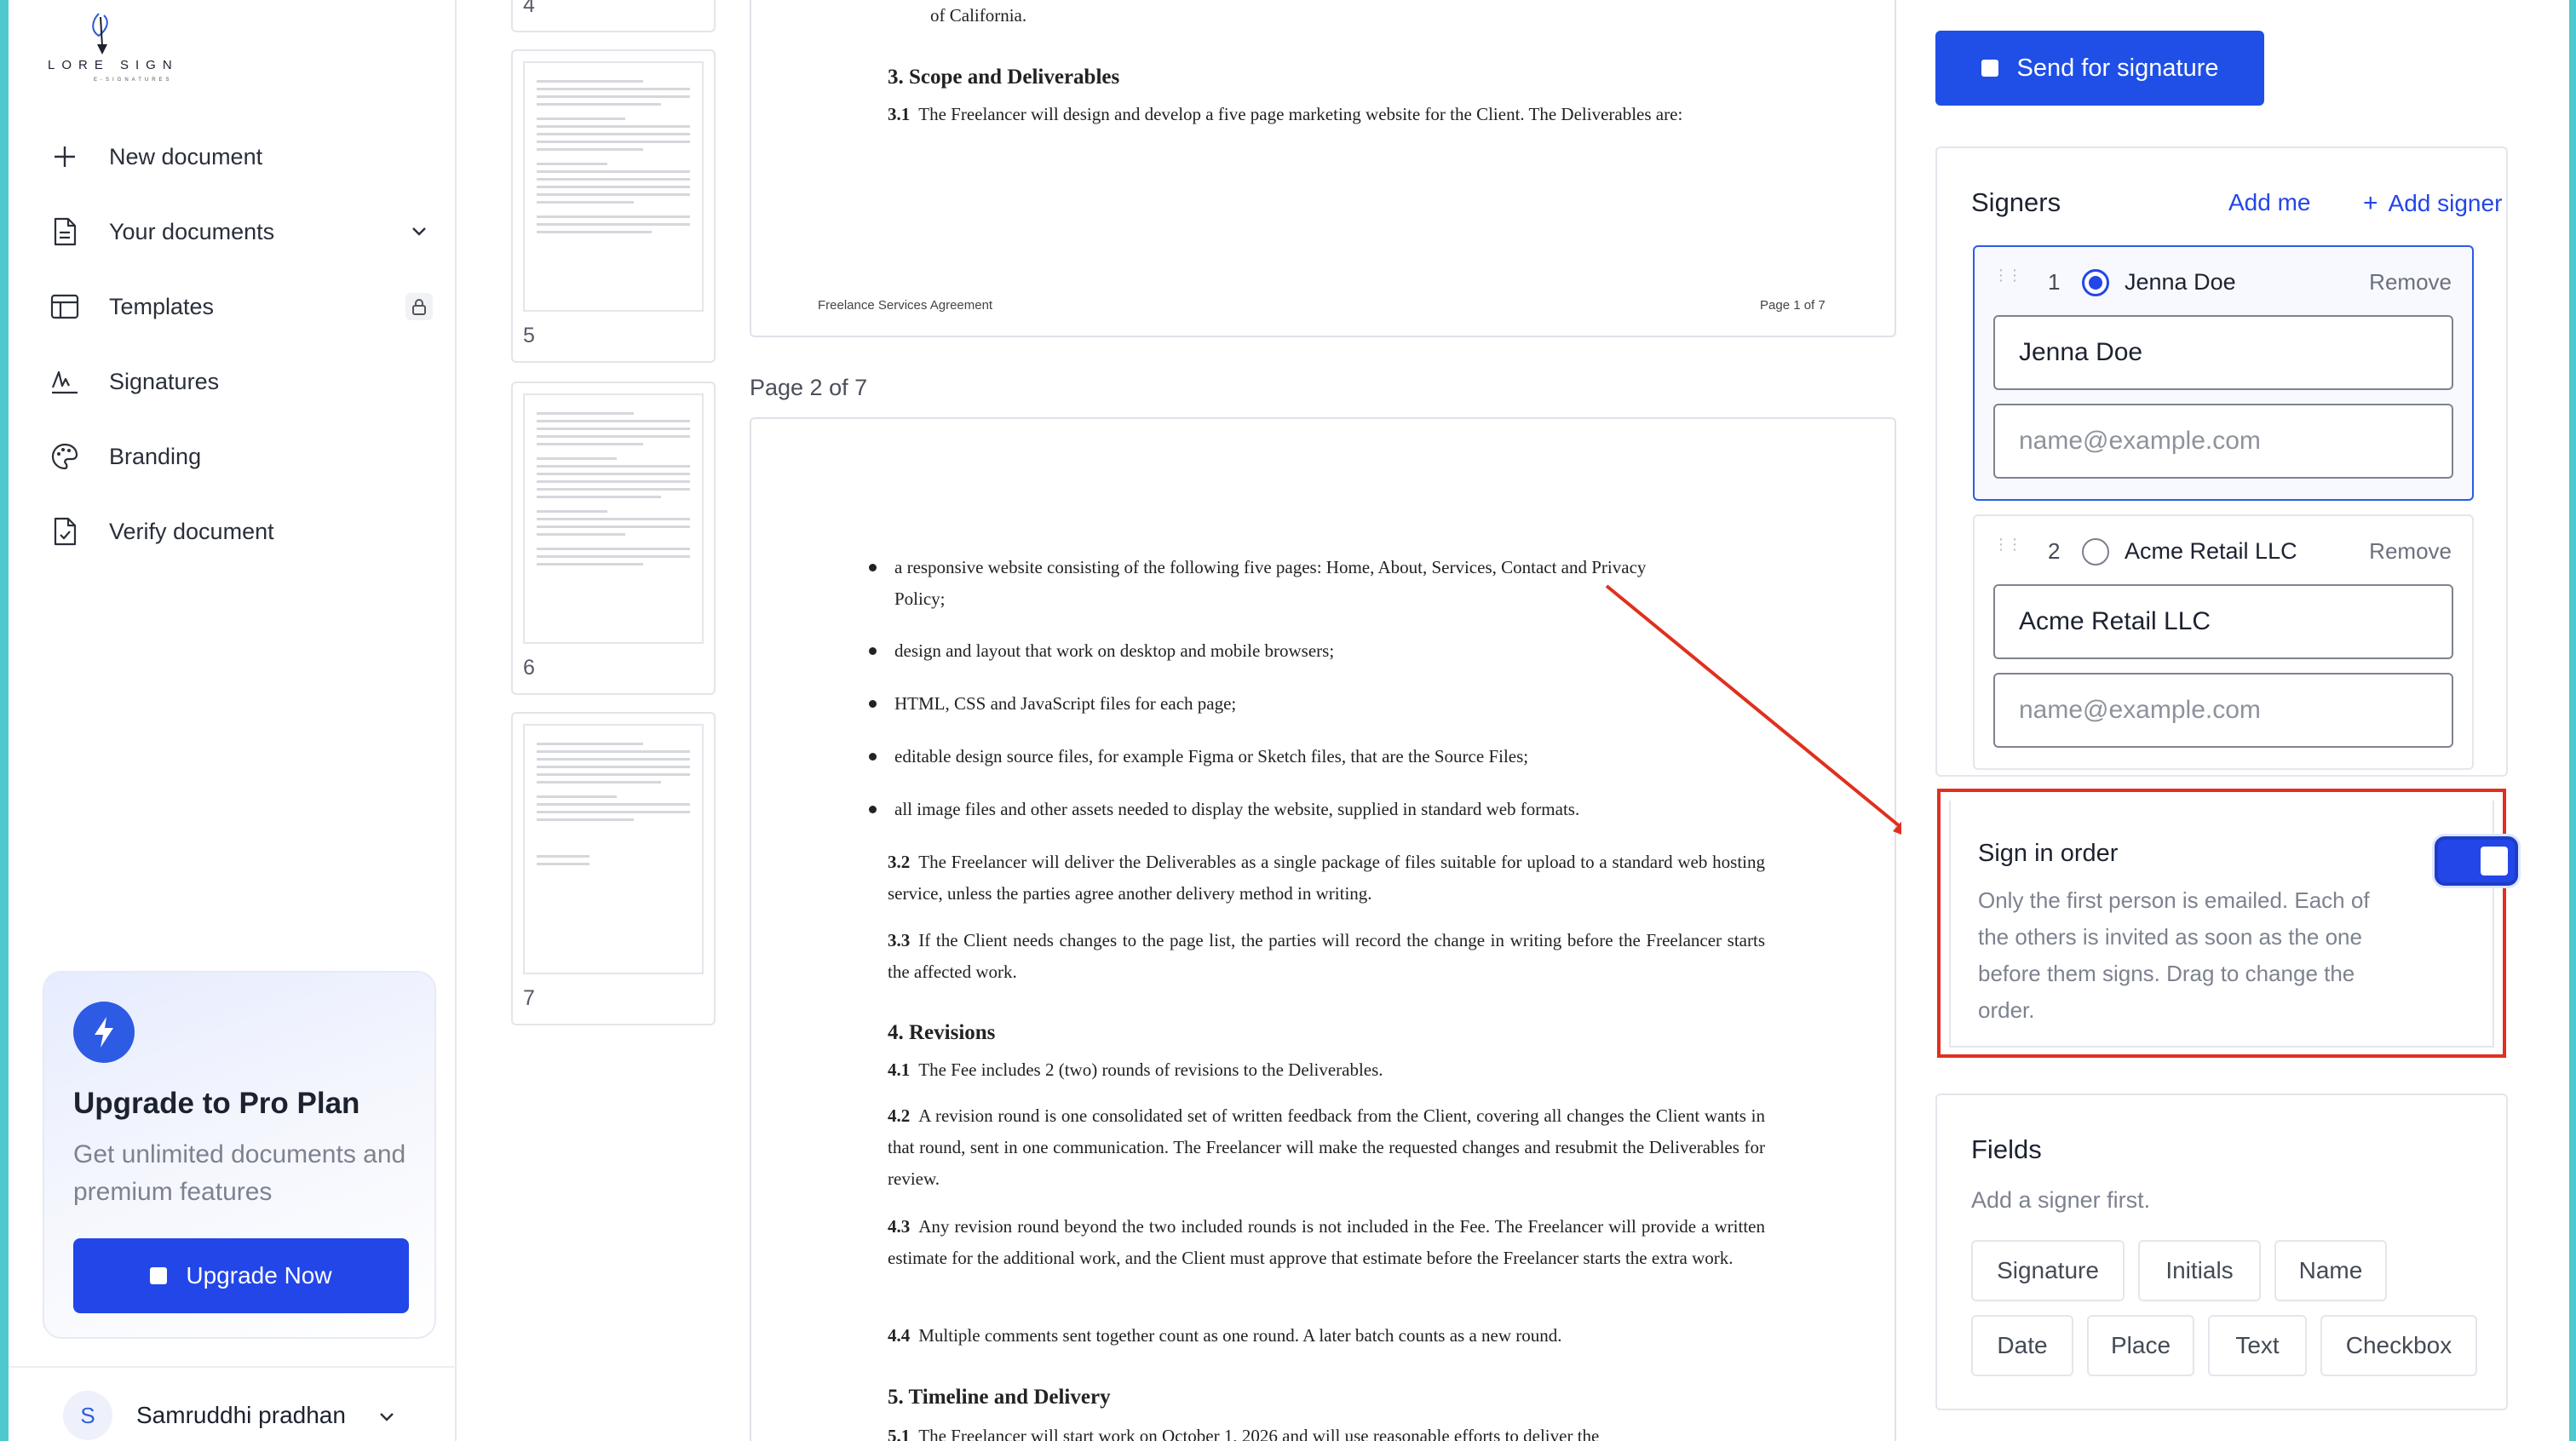 This screenshot has height=1441, width=2576. Describe the element at coordinates (942, 1032) in the screenshot. I see `section-heading: 4. Revisions` at that location.